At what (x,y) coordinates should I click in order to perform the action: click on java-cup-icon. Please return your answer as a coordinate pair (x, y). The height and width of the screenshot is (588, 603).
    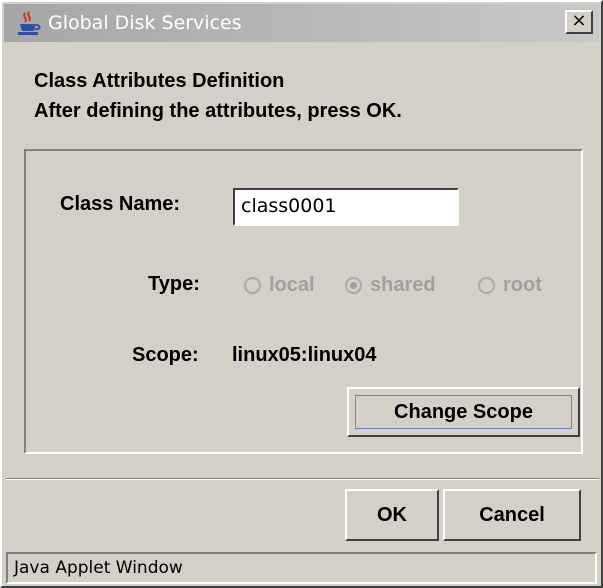
    Looking at the image, I should click on (29, 23).